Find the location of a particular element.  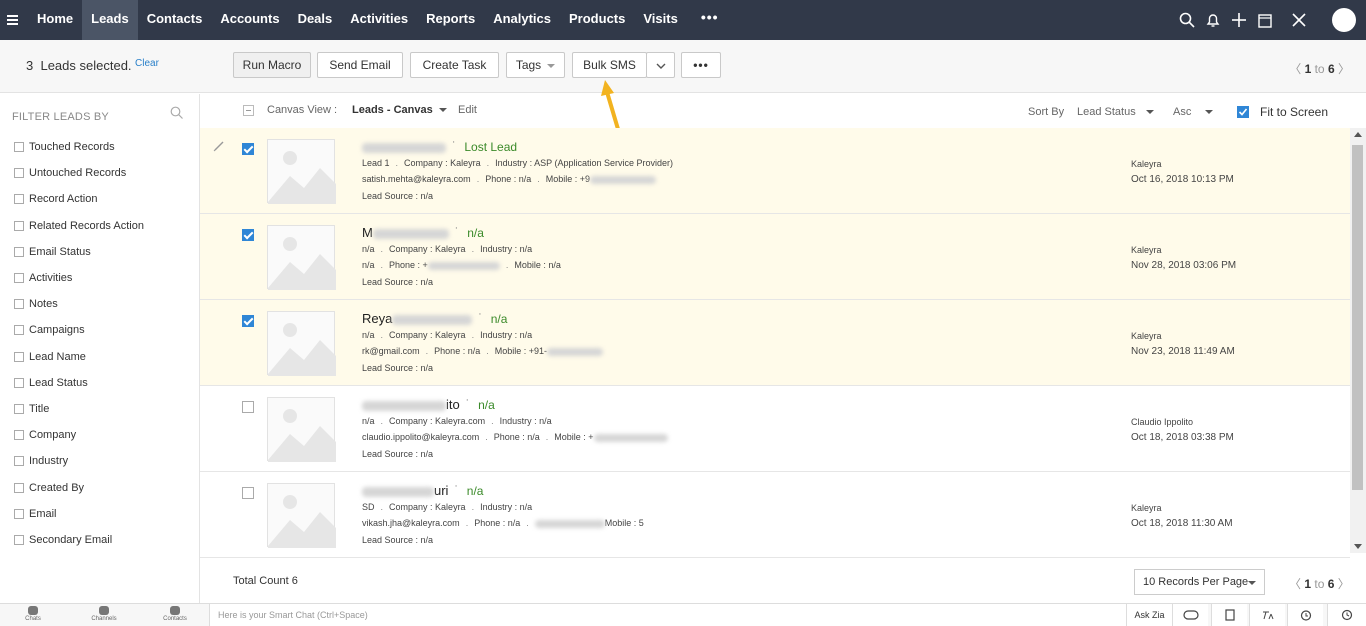

history-icon is located at coordinates (1346, 615).